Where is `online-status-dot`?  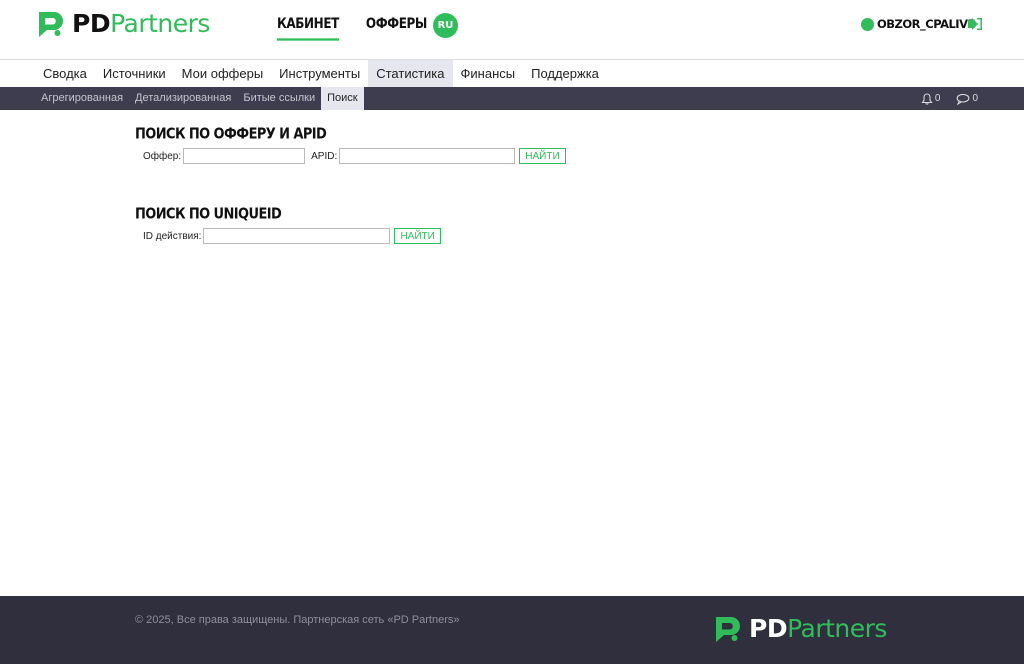 online-status-dot is located at coordinates (867, 24).